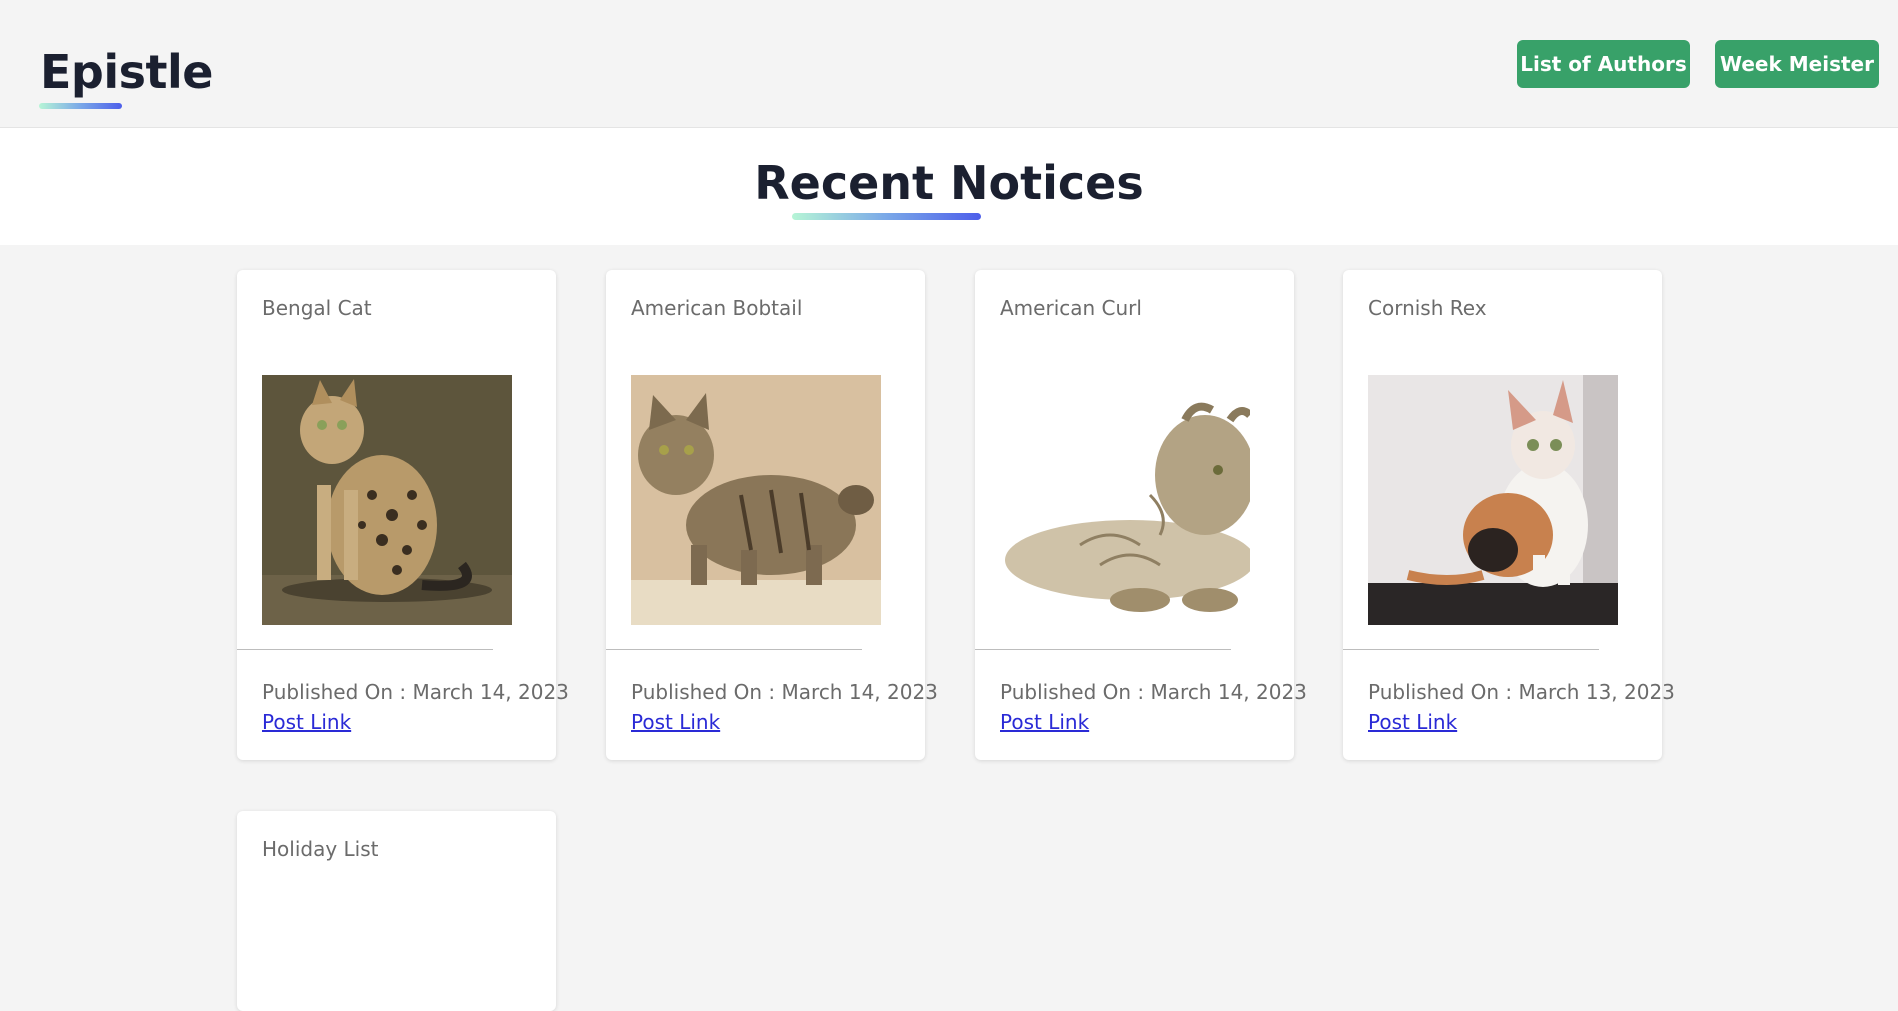  Describe the element at coordinates (949, 183) in the screenshot. I see `page-title: Recent Notices` at that location.